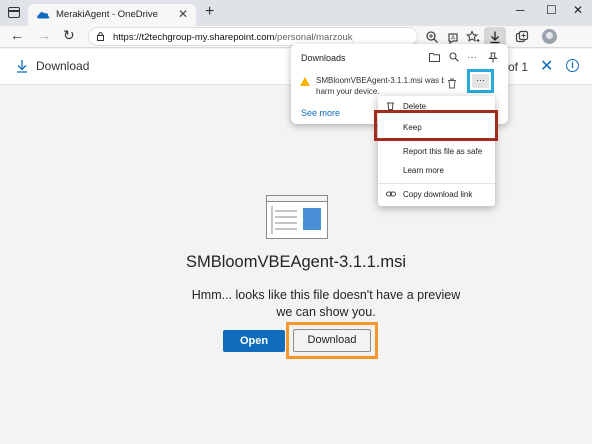 Image resolution: width=592 pixels, height=444 pixels. I want to click on download-arrow-icon, so click(22, 66).